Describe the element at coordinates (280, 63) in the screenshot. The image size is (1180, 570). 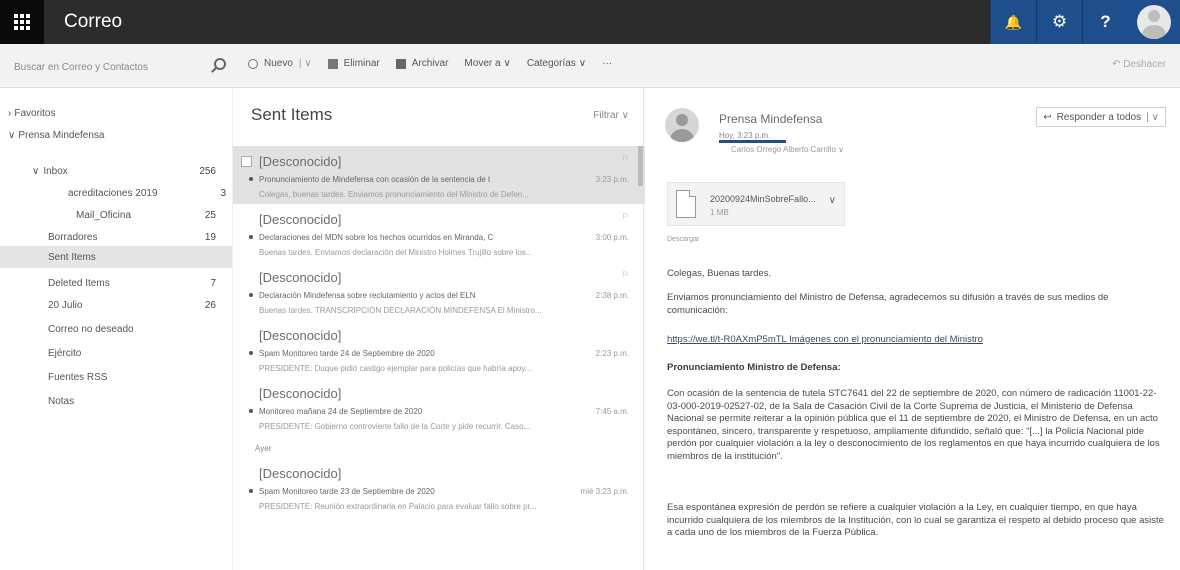
I see `new-button: Nuevo | ∨` at that location.